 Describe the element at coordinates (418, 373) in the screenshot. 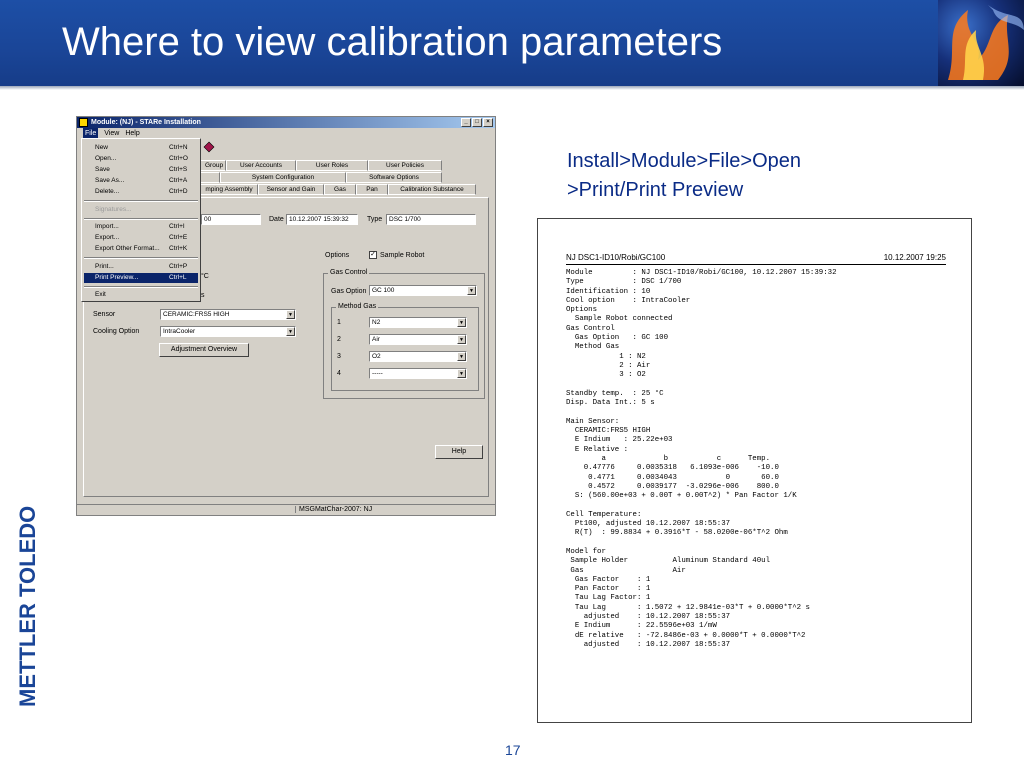

I see `method-gas-select: ----- ▼` at that location.